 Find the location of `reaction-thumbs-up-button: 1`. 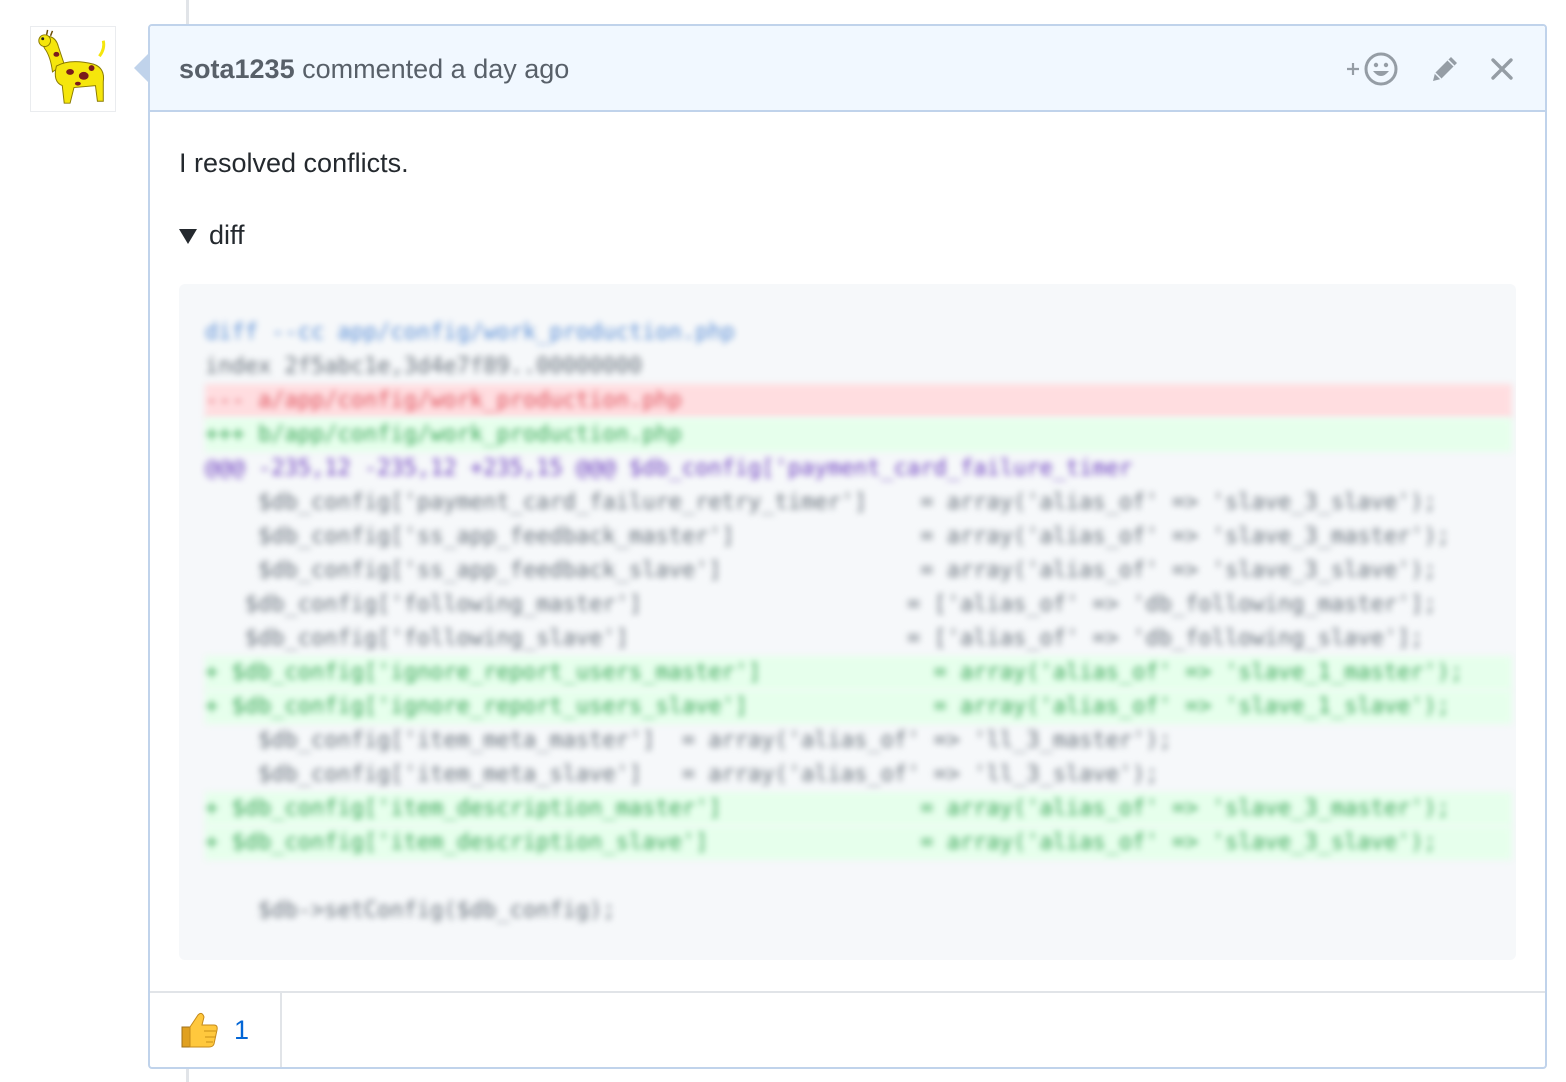

reaction-thumbs-up-button: 1 is located at coordinates (216, 1030).